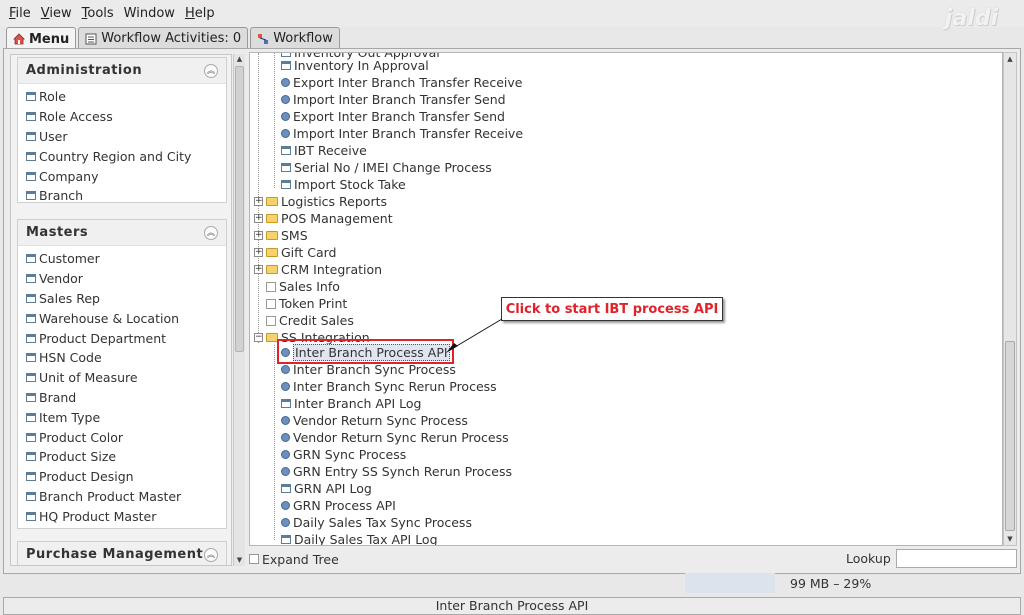 This screenshot has height=615, width=1024. I want to click on tab-bar: Menu Workflow Activities: 0 Workflow, so click(174, 38).